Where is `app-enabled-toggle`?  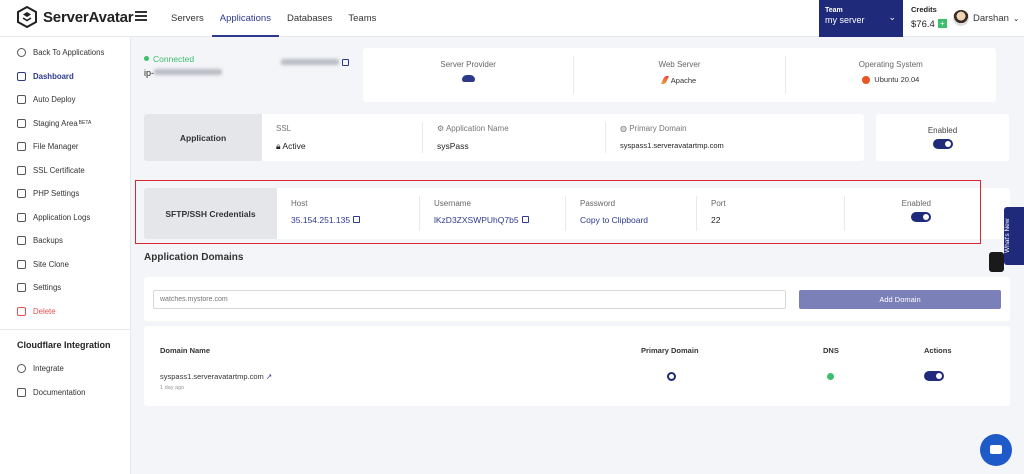 app-enabled-toggle is located at coordinates (942, 144).